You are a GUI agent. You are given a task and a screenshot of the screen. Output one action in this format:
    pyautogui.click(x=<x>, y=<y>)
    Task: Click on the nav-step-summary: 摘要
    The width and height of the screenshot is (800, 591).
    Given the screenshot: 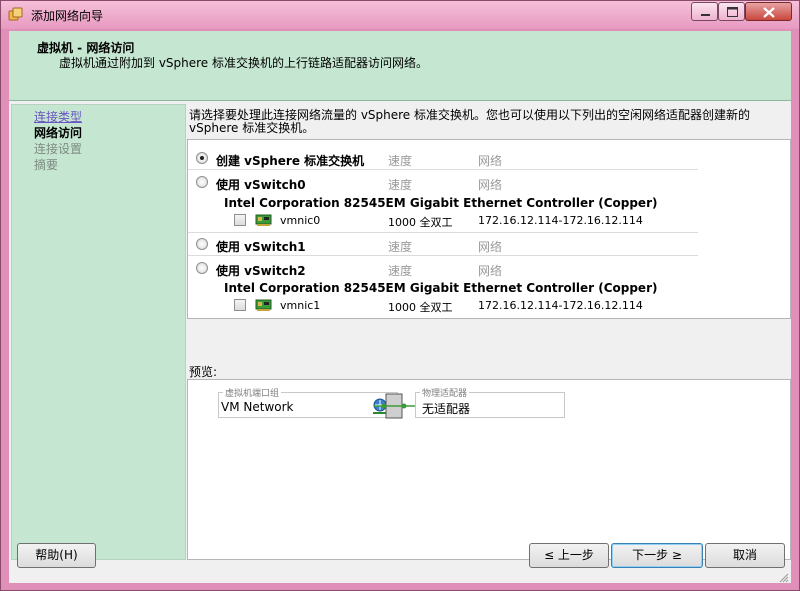 What is the action you would take?
    pyautogui.click(x=46, y=165)
    